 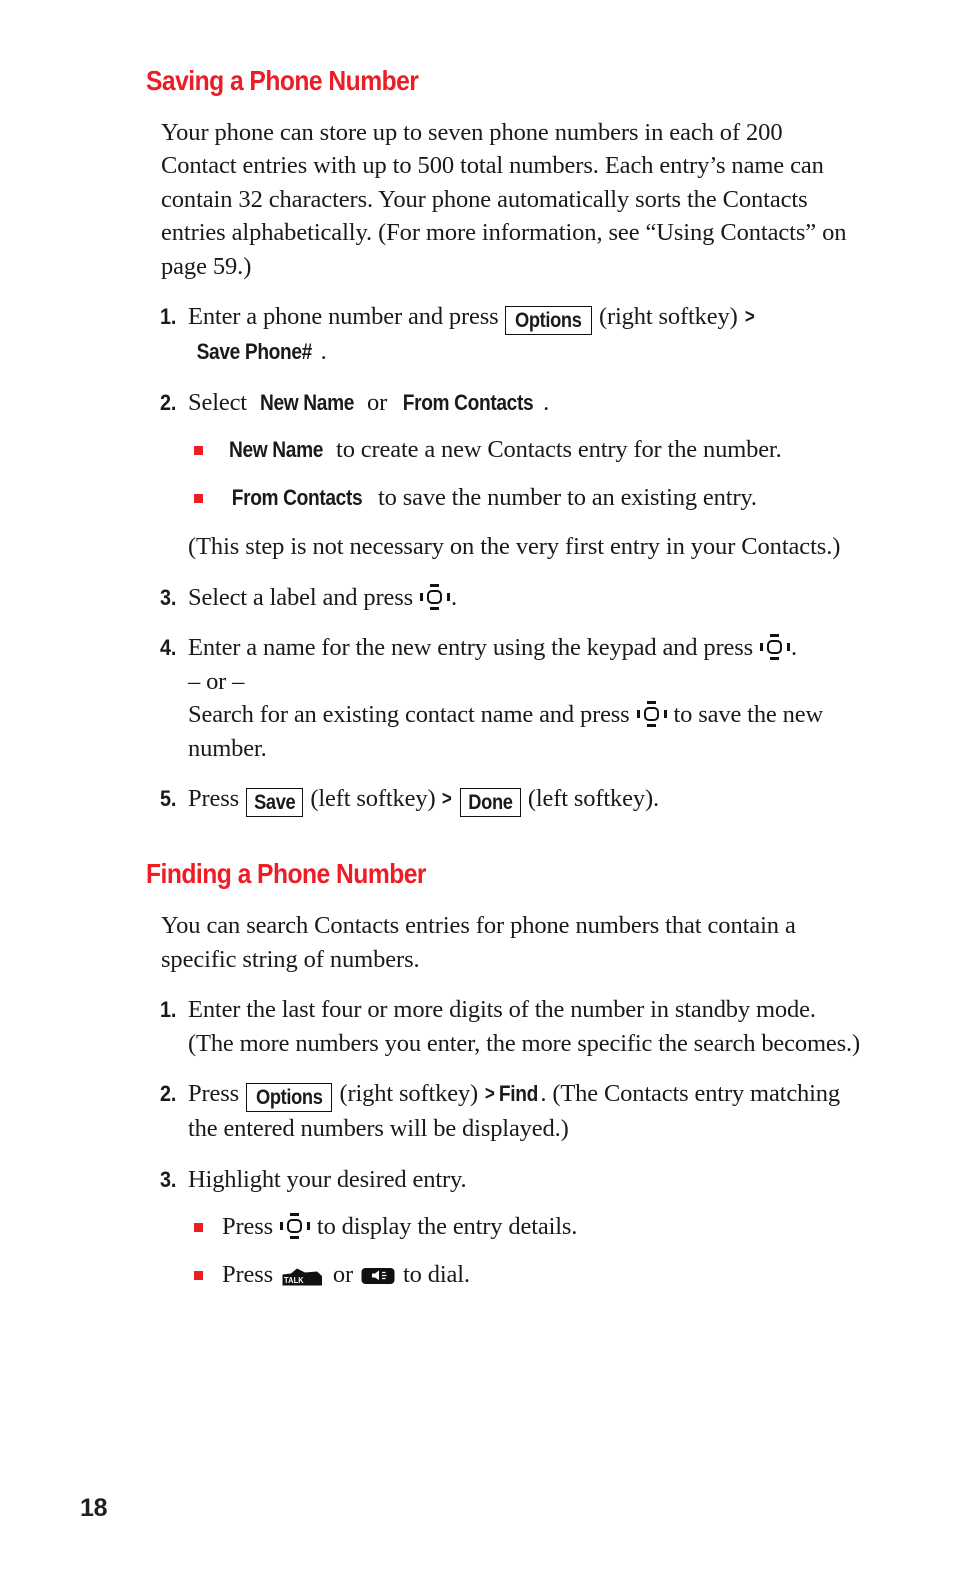 I want to click on step-text: Enter a phone number and press, so click(x=346, y=317).